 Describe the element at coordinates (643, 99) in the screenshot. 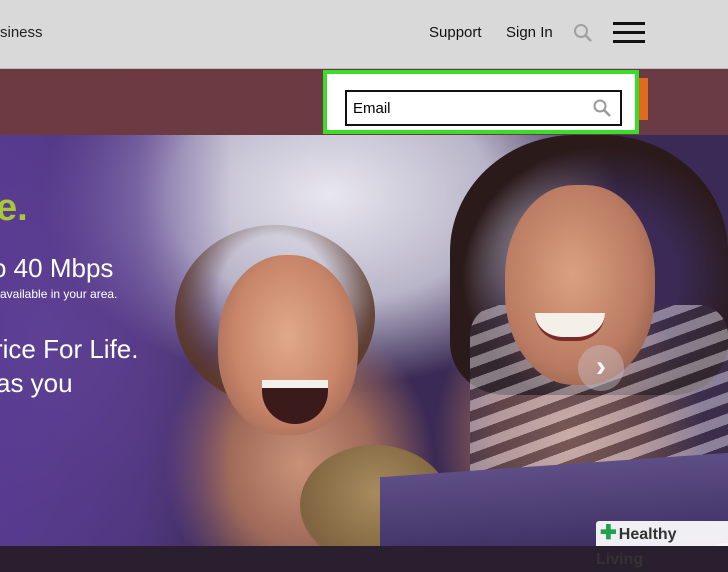

I see `orange-tab` at that location.